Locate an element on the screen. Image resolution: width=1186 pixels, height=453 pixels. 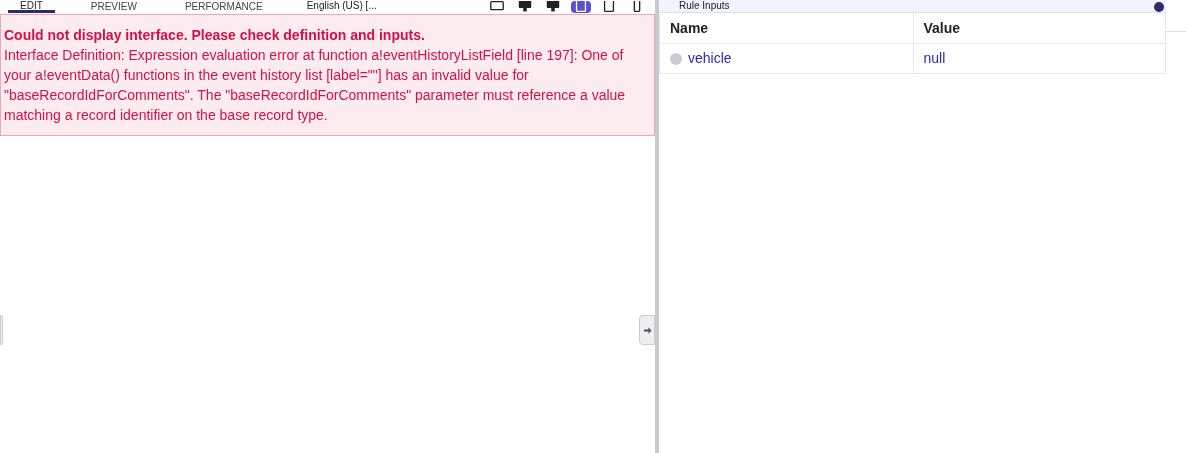
tablet-icon is located at coordinates (581, 7).